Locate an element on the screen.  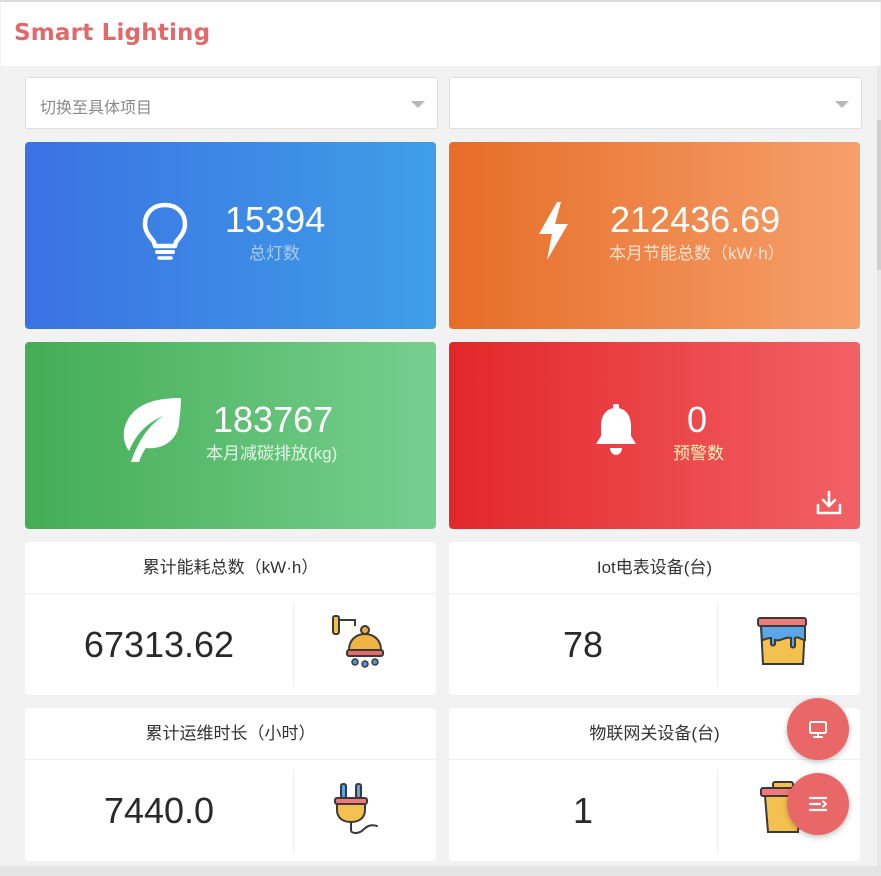
energy-saved-label: 本月节能总数（kW·h） is located at coordinates (697, 253).